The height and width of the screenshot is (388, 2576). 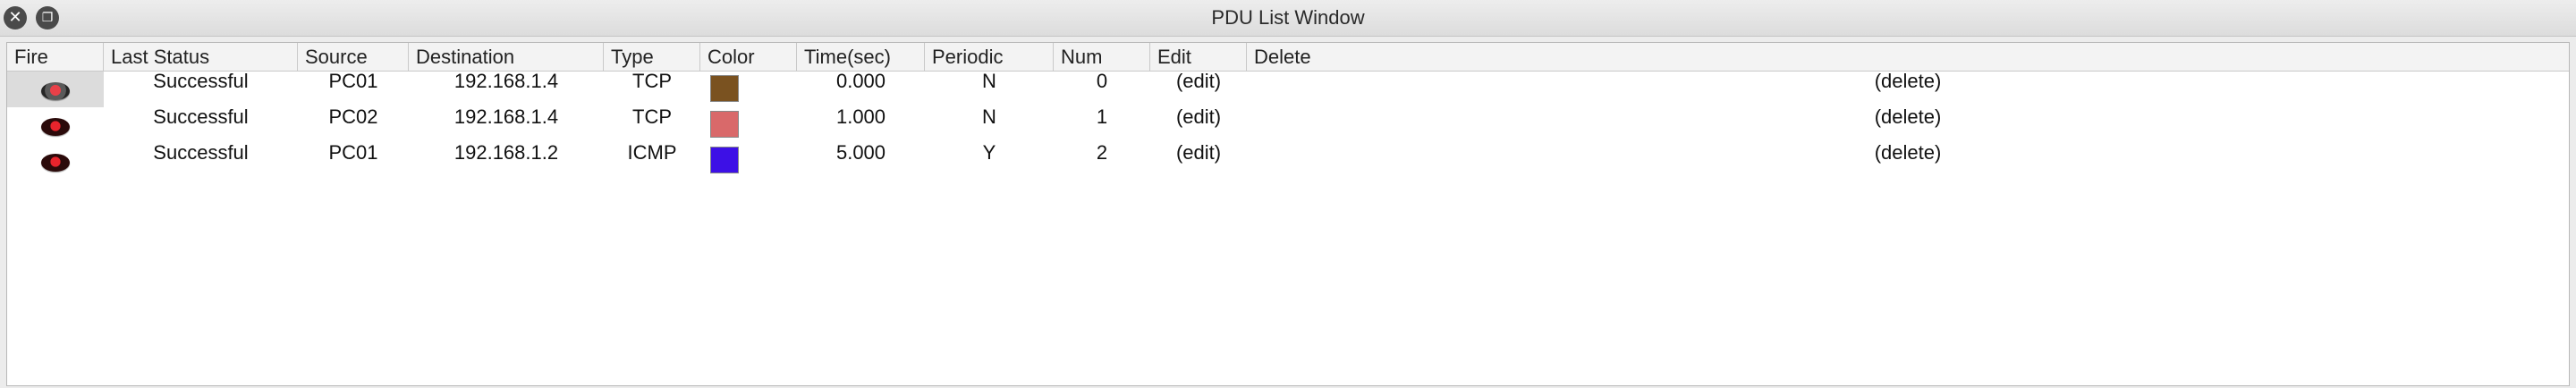 I want to click on column-header-color: Color, so click(x=748, y=57).